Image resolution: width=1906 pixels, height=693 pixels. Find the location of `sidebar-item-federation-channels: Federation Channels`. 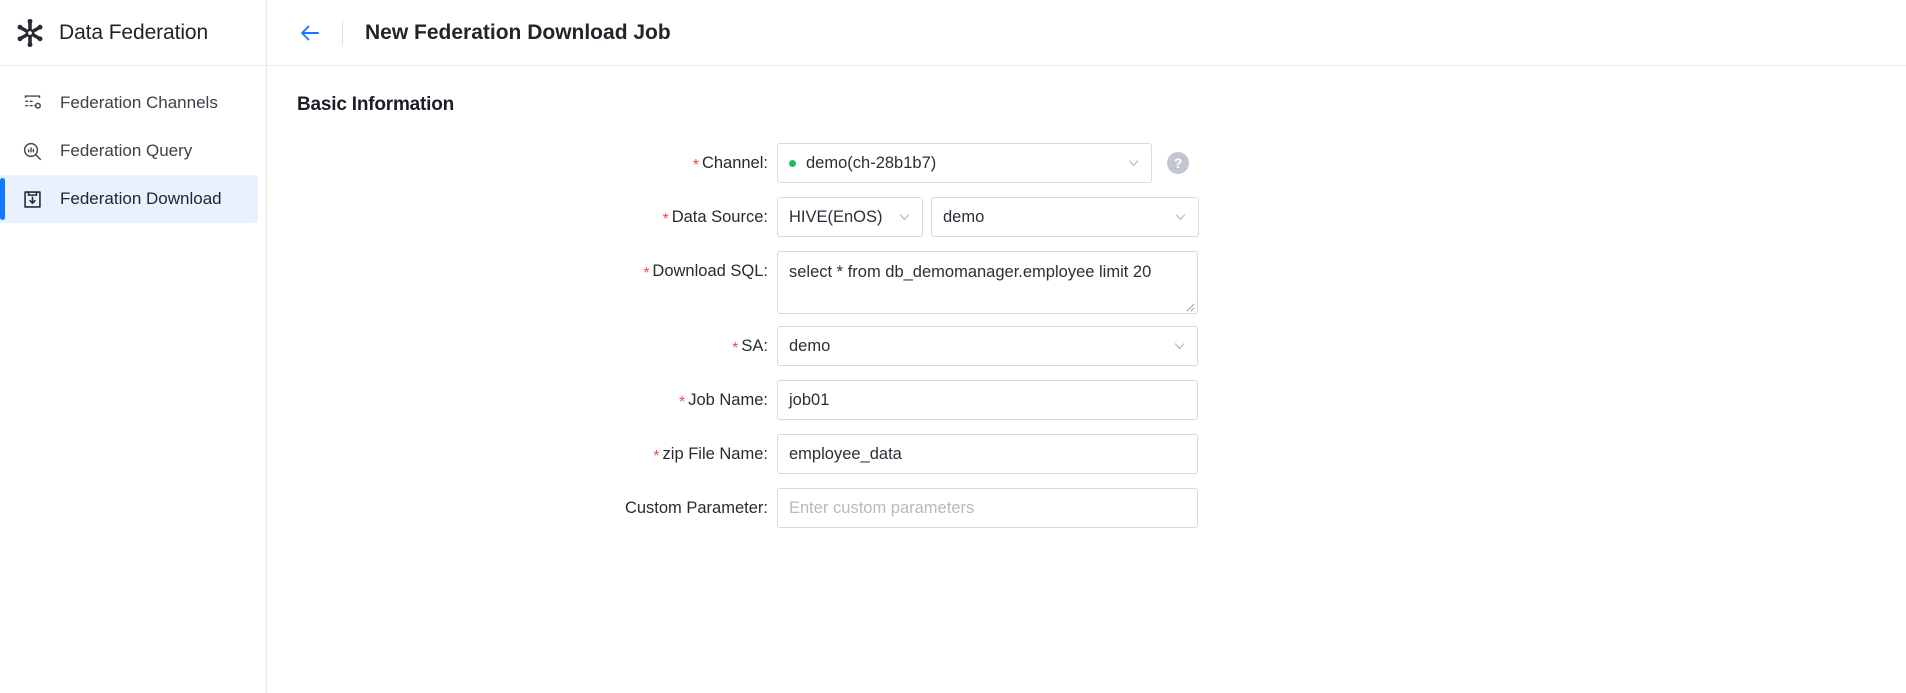

sidebar-item-federation-channels: Federation Channels is located at coordinates (129, 103).